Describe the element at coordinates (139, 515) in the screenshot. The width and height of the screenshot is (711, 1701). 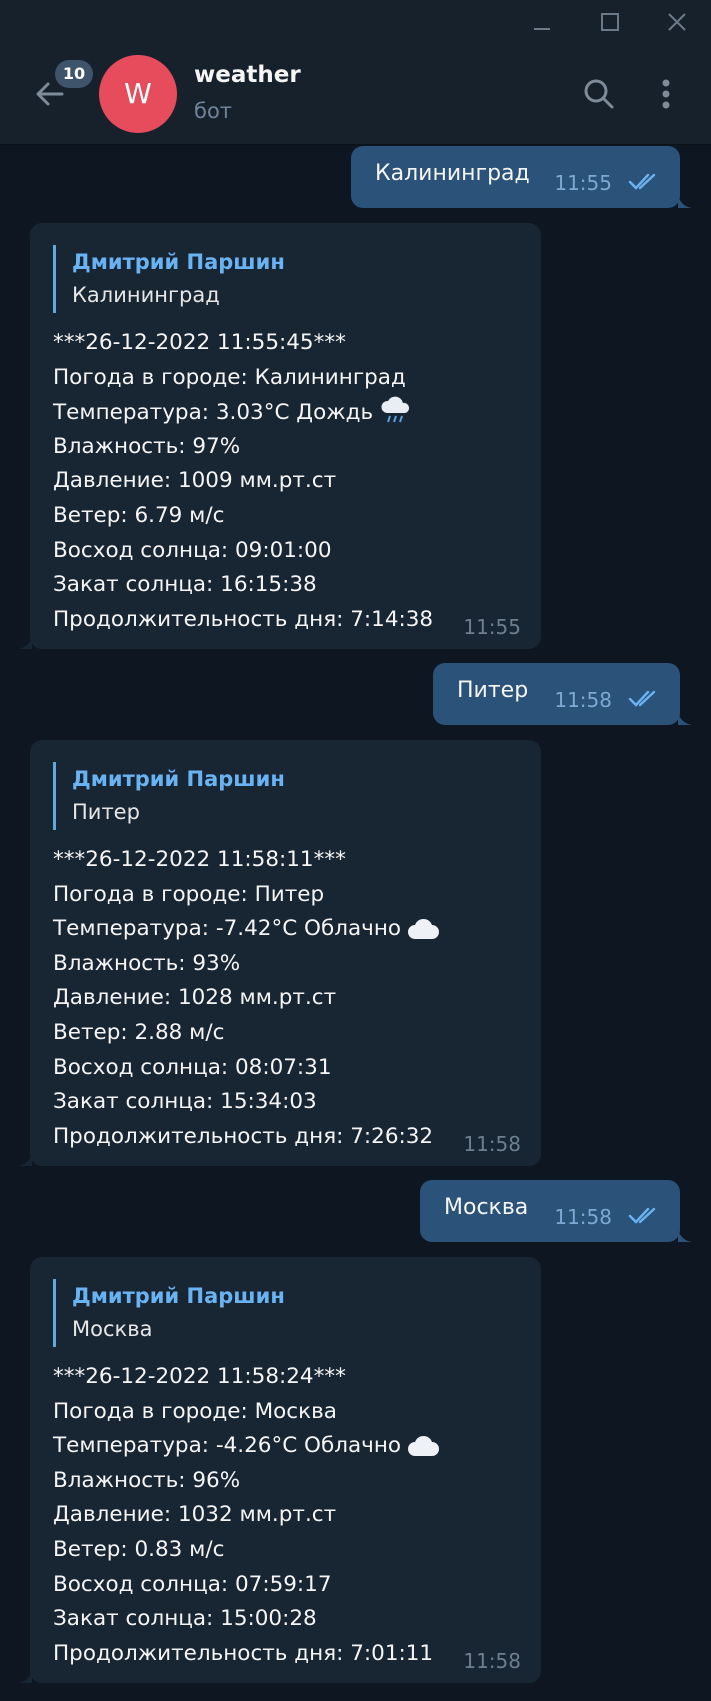
I see `message-line: Ветер: 6.79 м/с` at that location.